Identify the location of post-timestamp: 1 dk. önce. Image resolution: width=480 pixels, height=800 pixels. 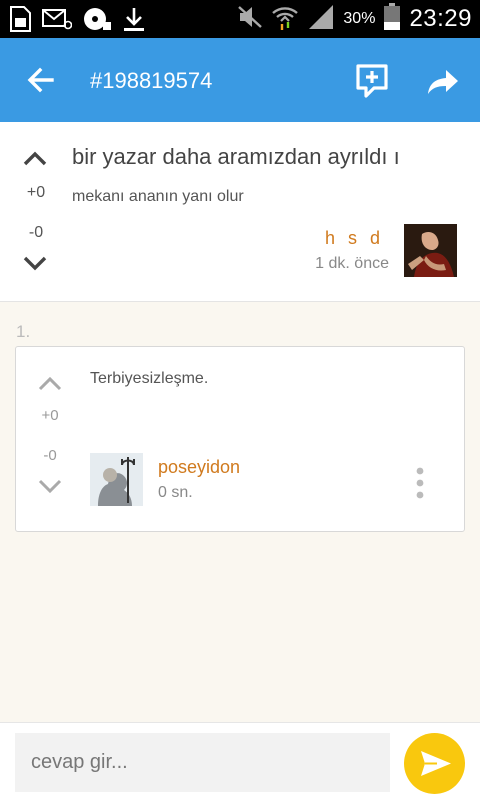
(352, 263).